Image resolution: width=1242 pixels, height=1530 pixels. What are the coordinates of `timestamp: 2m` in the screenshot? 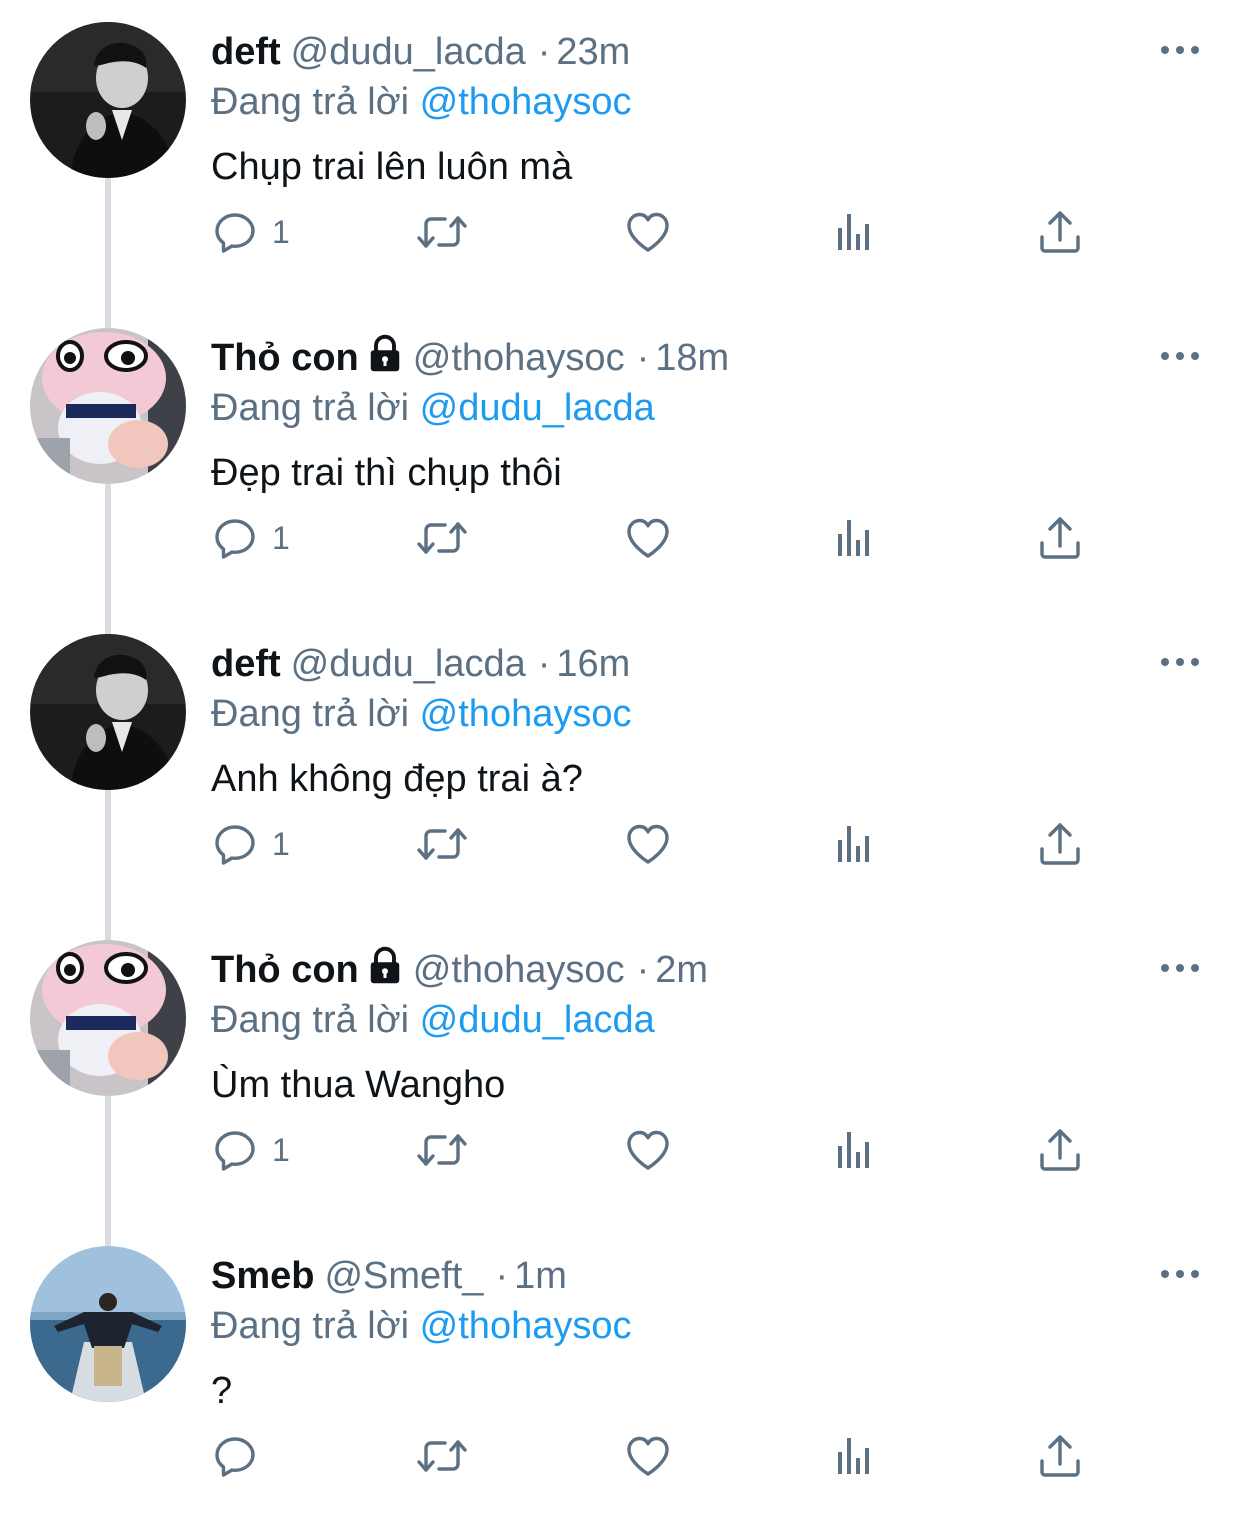 It's located at (681, 970).